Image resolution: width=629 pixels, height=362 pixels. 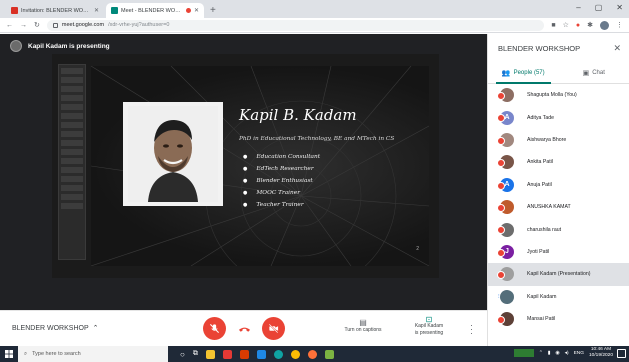 I want to click on url-path: /xdr-vrhe-yuj?authuser=0, so click(x=139, y=25).